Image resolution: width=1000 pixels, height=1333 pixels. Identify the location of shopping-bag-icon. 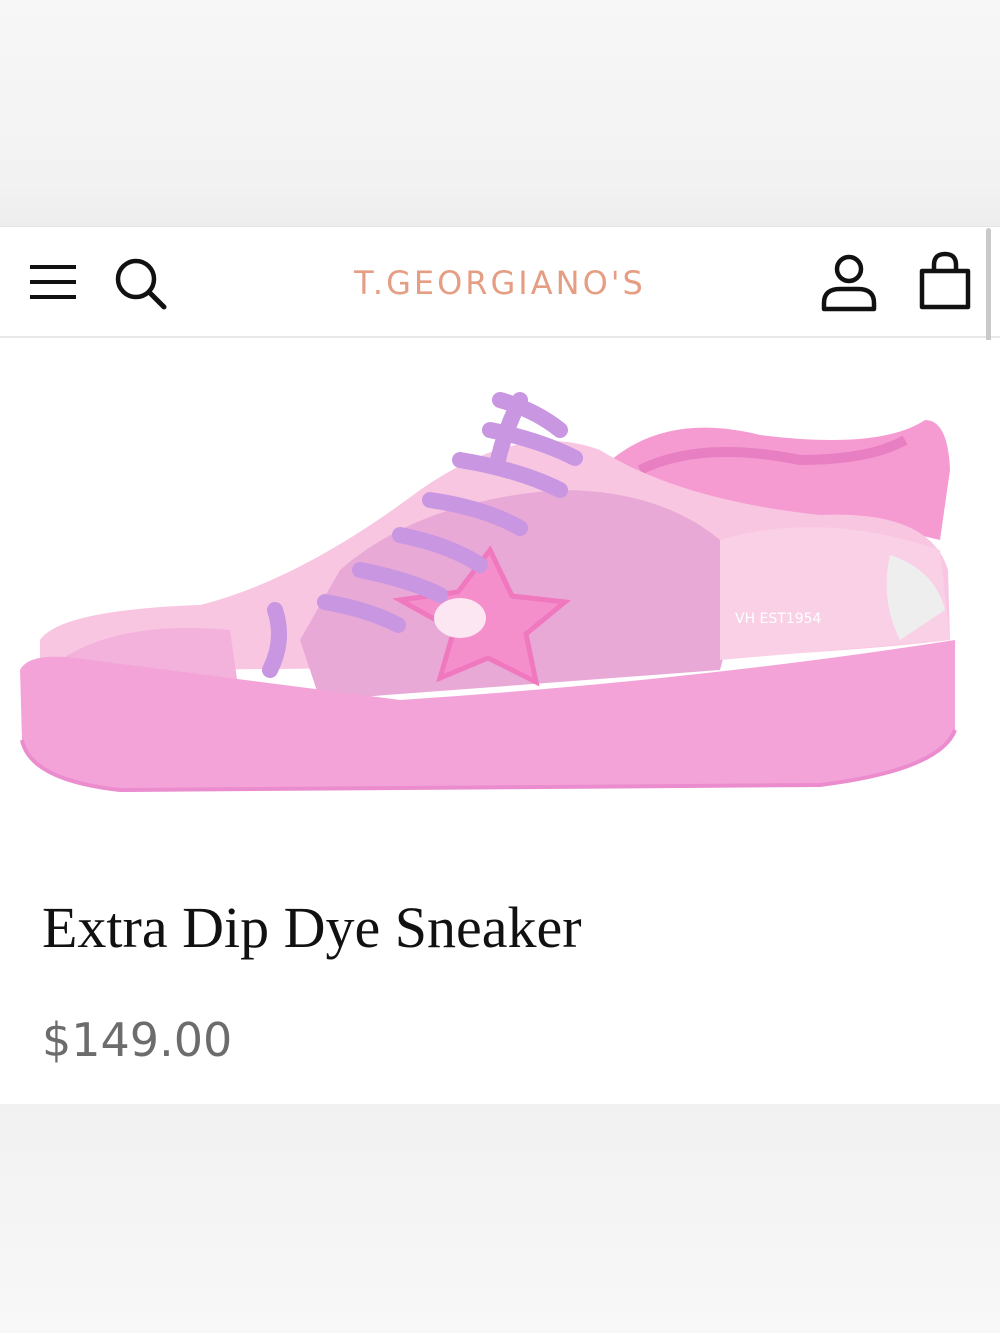
(945, 280).